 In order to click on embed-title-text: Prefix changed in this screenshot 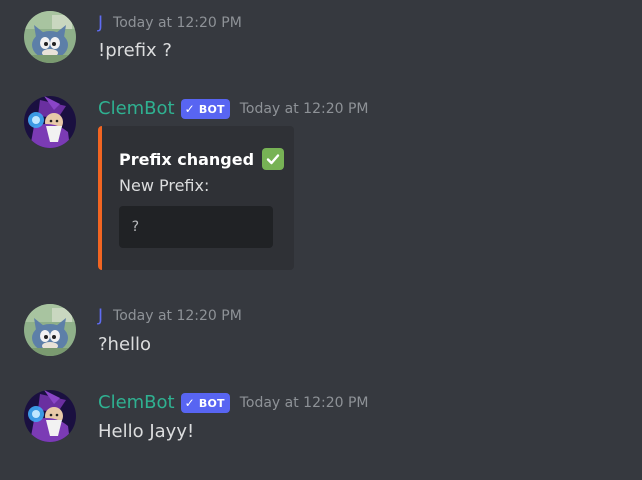, I will do `click(187, 159)`.